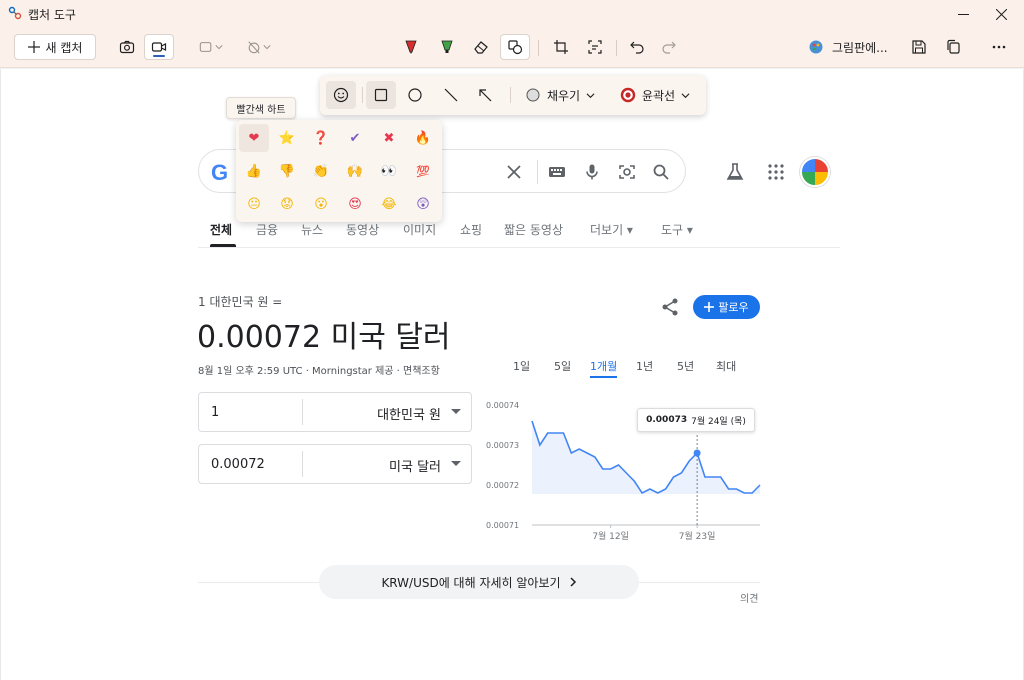 The height and width of the screenshot is (680, 1024). What do you see at coordinates (560, 95) in the screenshot?
I see `fill-dropdown: 채우기` at bounding box center [560, 95].